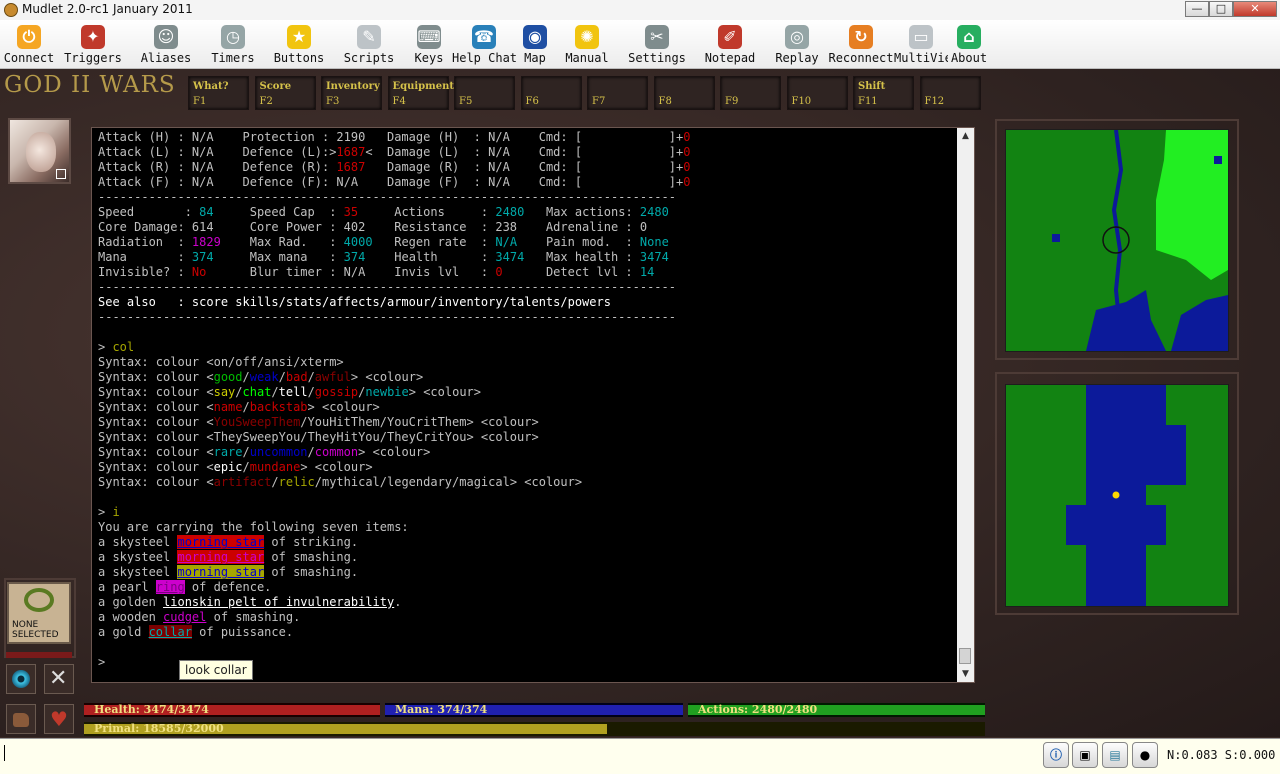  I want to click on toolbar-button-notepad: ✐ Notepad, so click(730, 44).